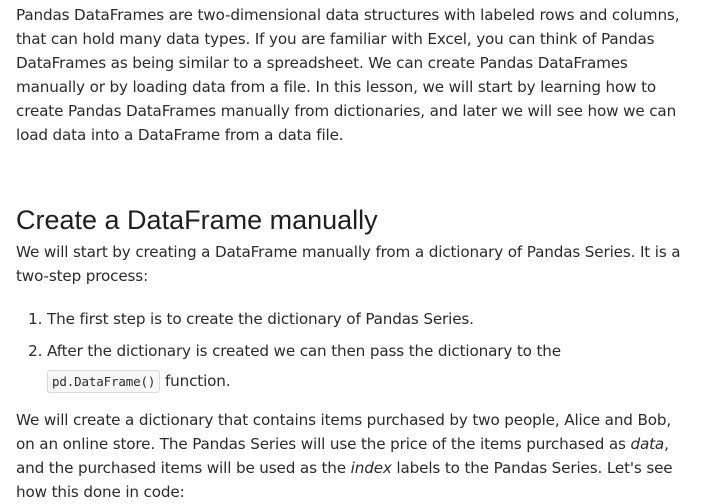 Image resolution: width=707 pixels, height=504 pixels. I want to click on step-2-text-after: function., so click(195, 381).